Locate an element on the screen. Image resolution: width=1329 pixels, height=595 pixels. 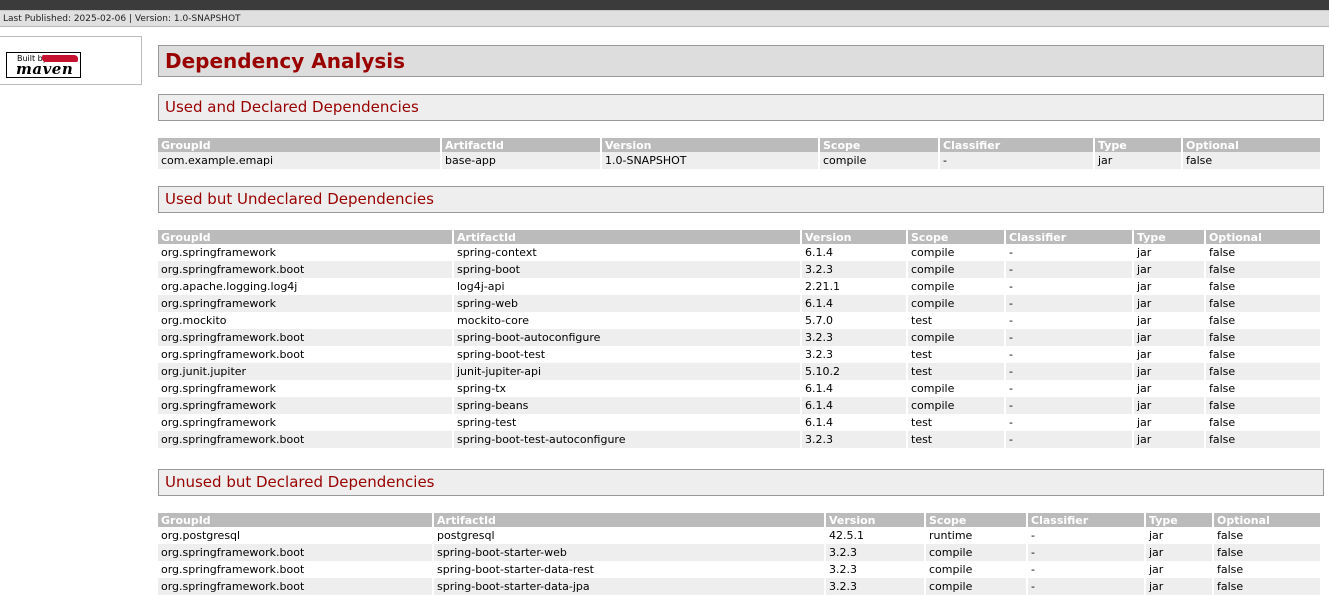
column-header-scope: Scope is located at coordinates (956, 237).